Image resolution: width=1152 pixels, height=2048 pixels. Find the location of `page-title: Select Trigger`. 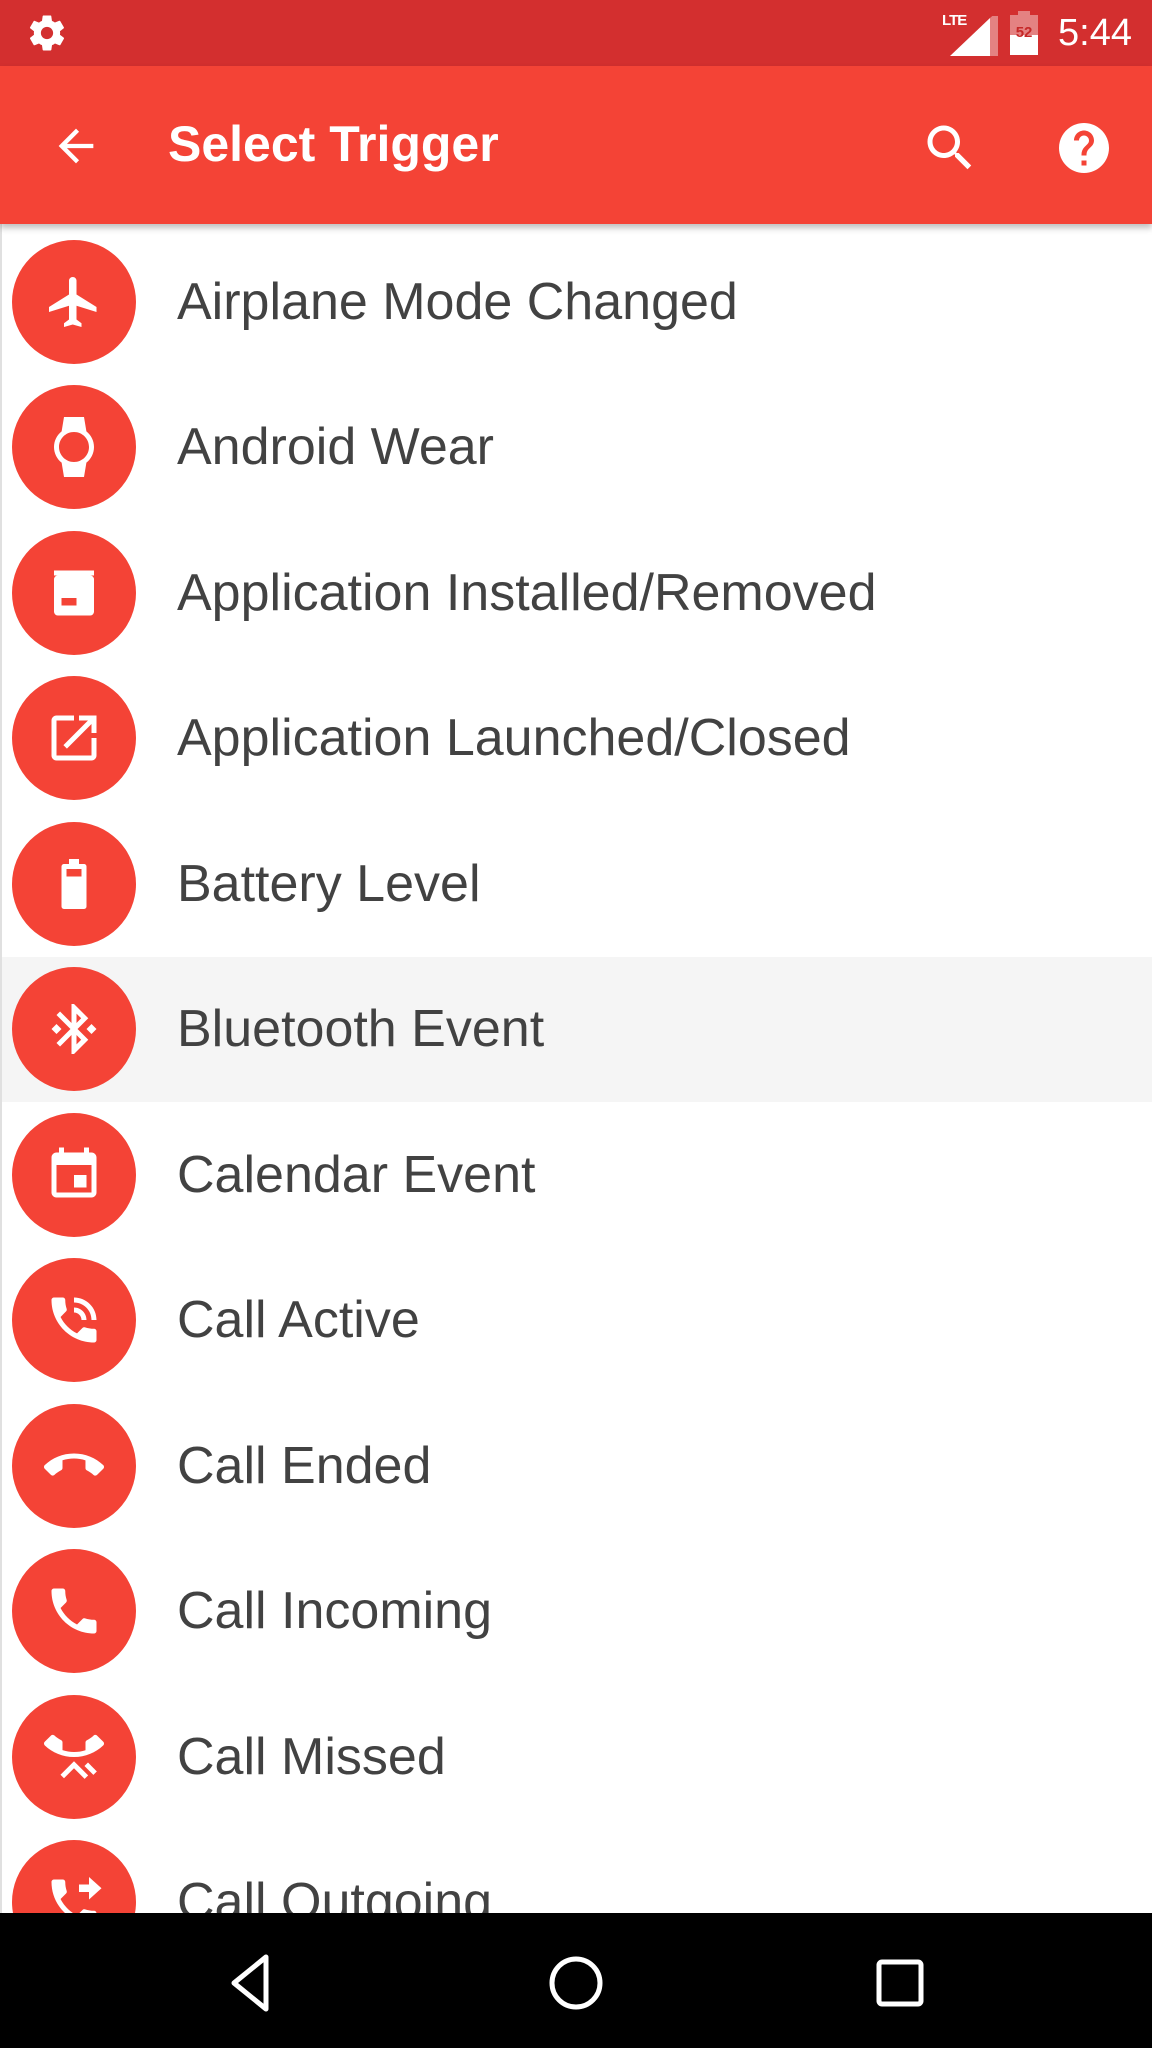

page-title: Select Trigger is located at coordinates (333, 144).